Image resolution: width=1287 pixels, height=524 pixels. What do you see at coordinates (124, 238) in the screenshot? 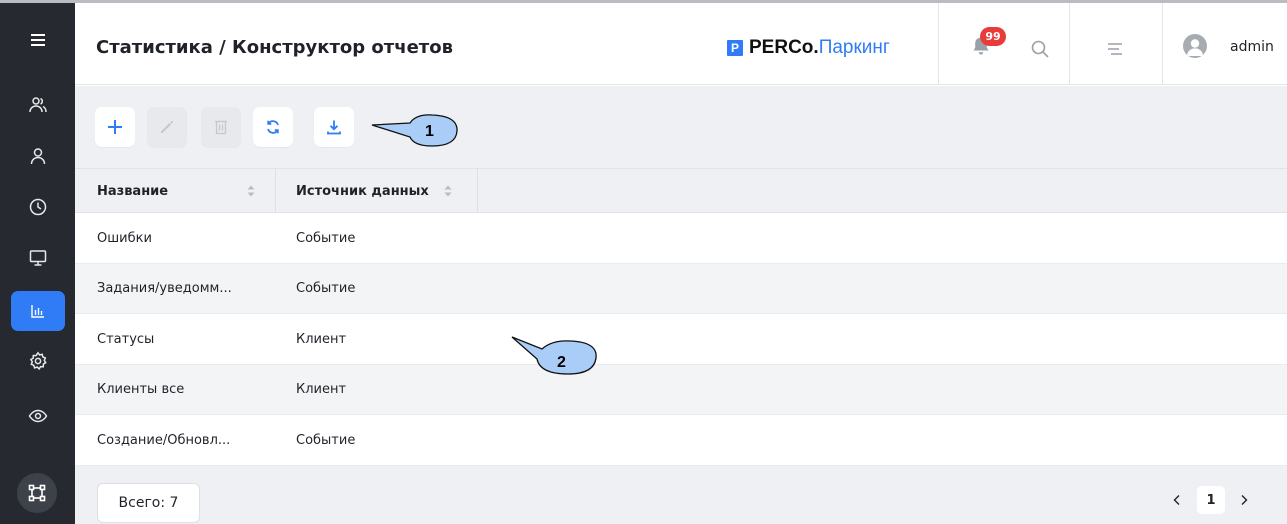
I see `cell-name: Ошибки` at bounding box center [124, 238].